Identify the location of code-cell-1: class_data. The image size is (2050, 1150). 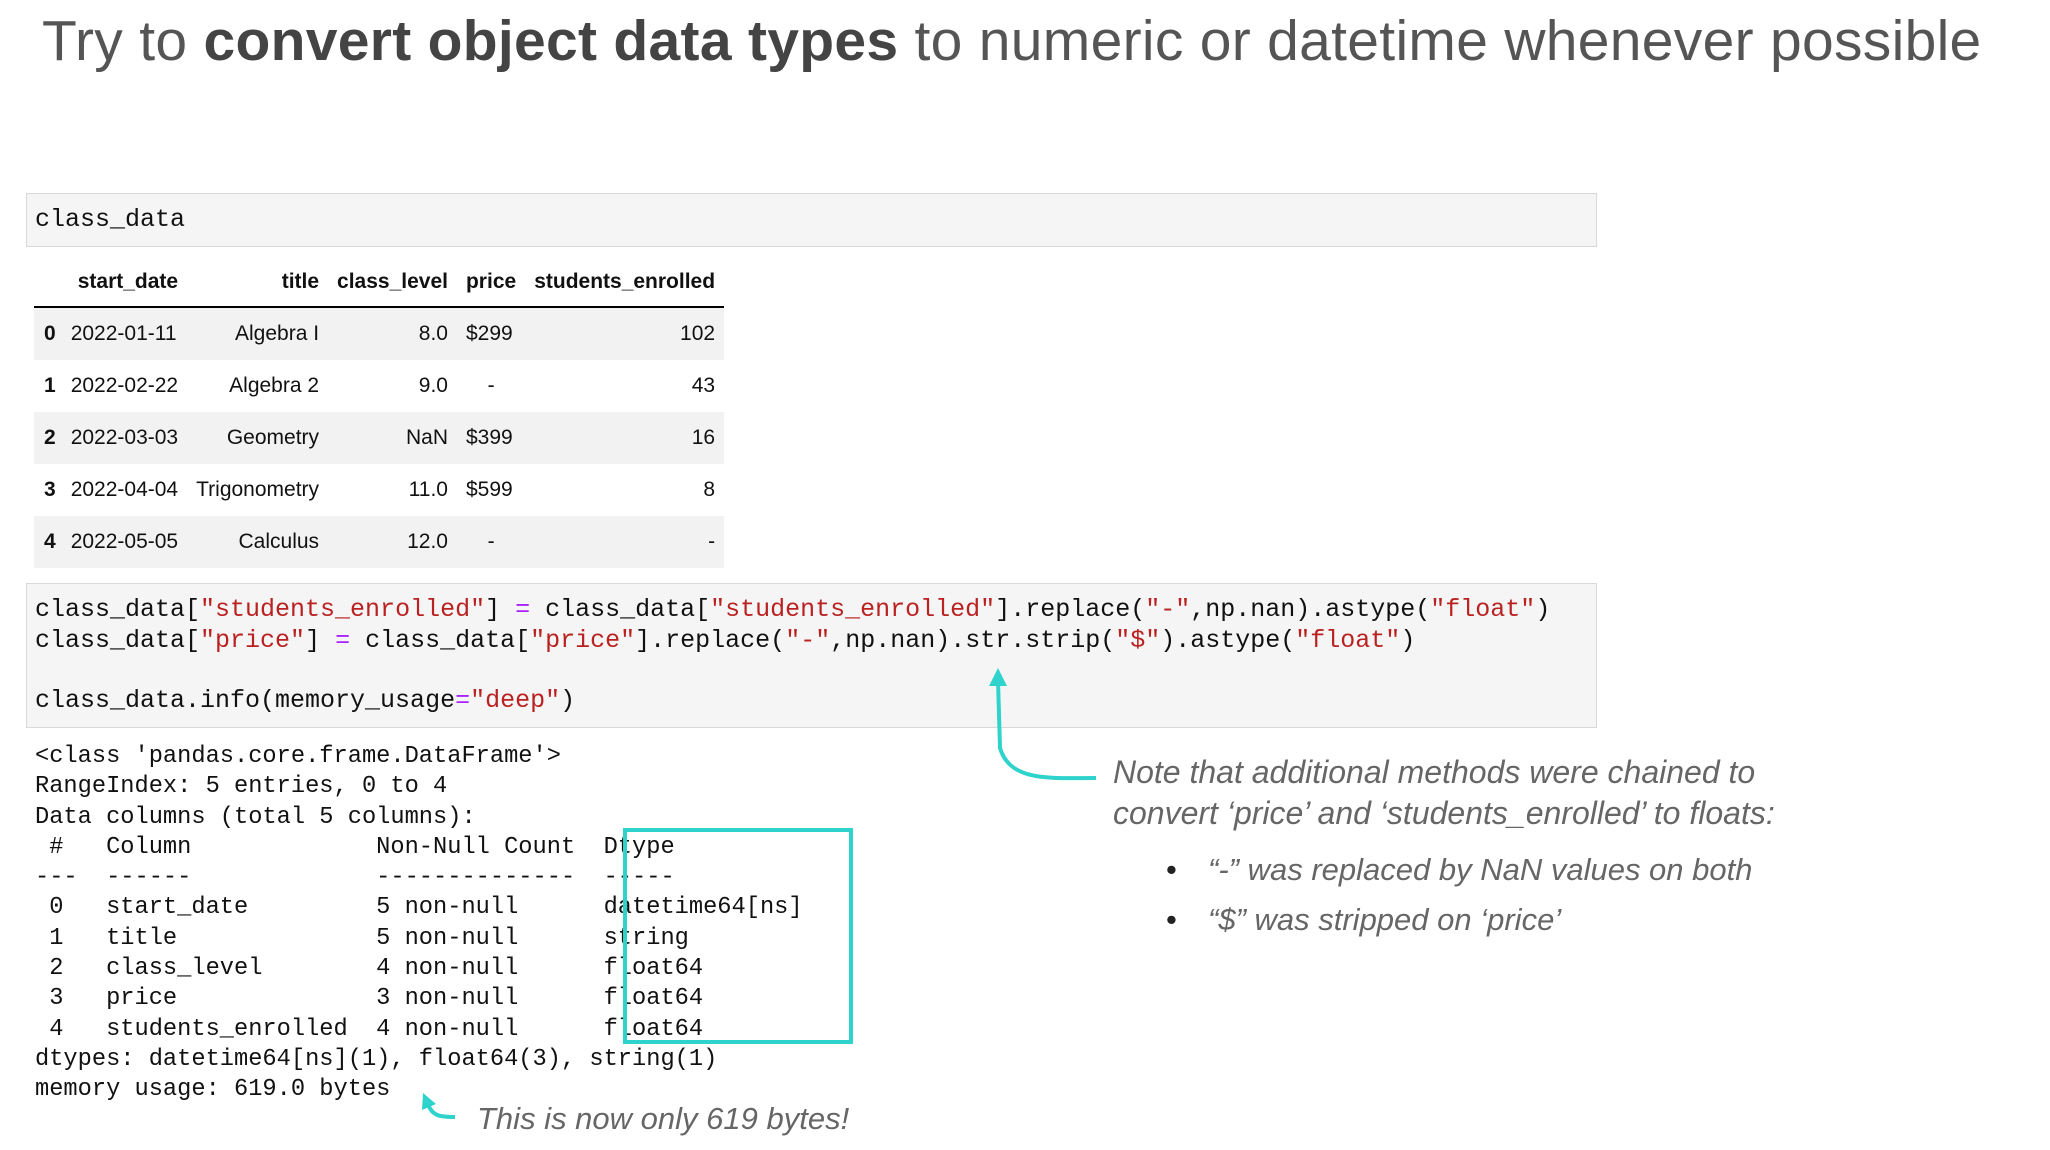
(811, 220).